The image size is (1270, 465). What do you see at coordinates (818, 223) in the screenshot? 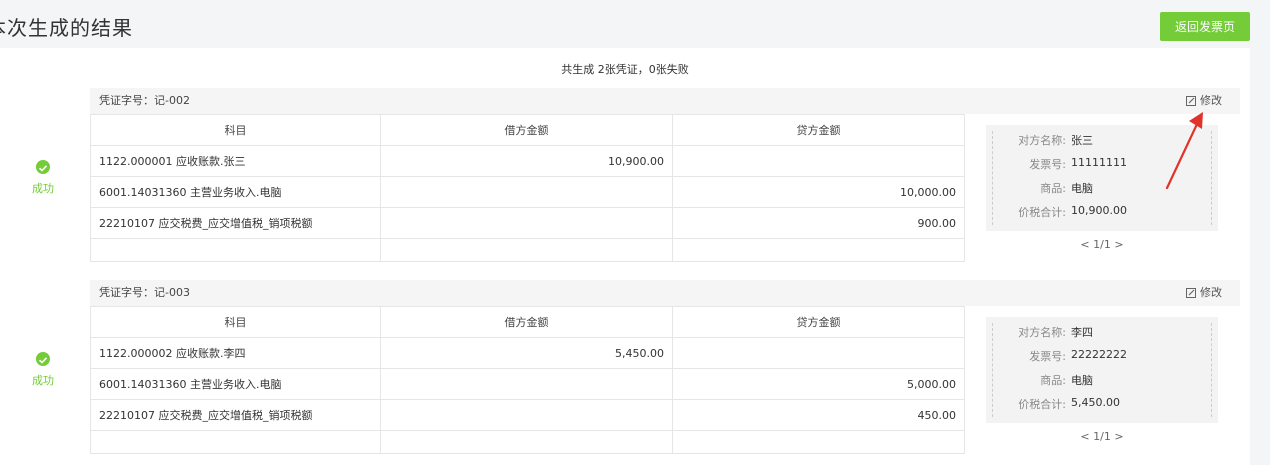
I see `credit-cell: 900.00` at bounding box center [818, 223].